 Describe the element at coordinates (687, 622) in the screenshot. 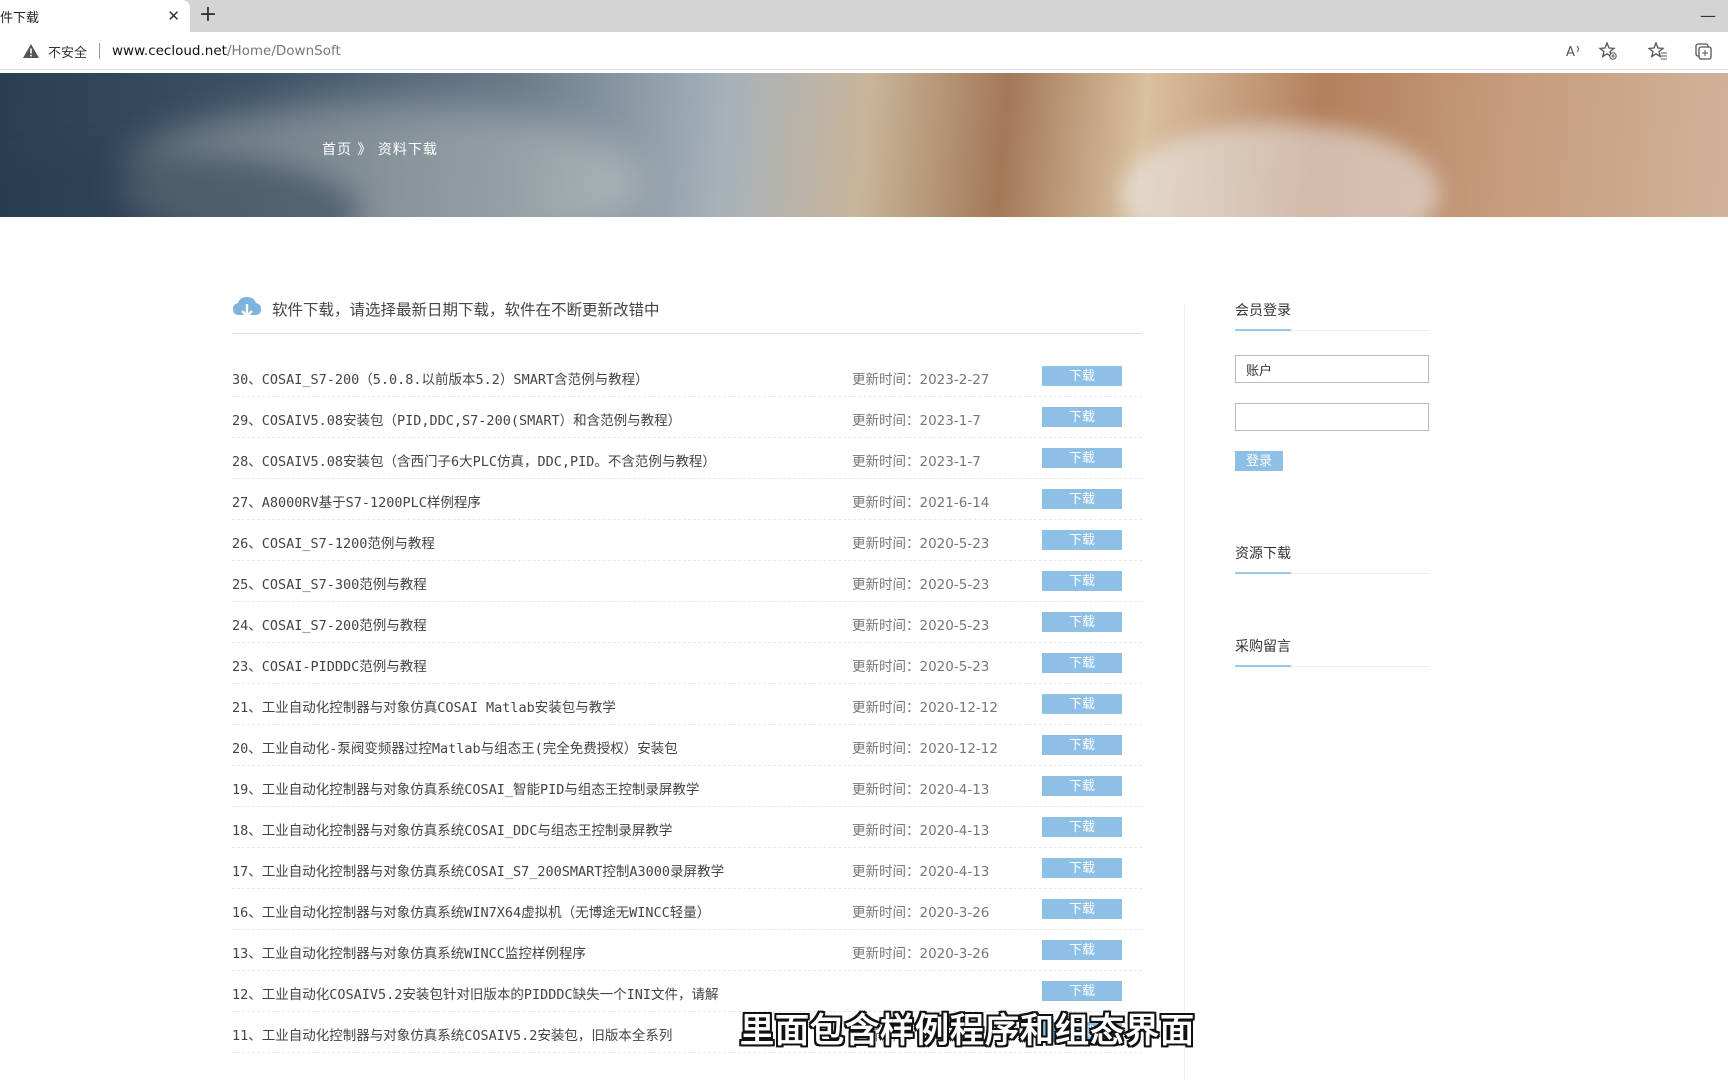

I see `list-item: 24、COSAI_S7-200范例与教程 更新时间：2020-5-23 下载` at that location.